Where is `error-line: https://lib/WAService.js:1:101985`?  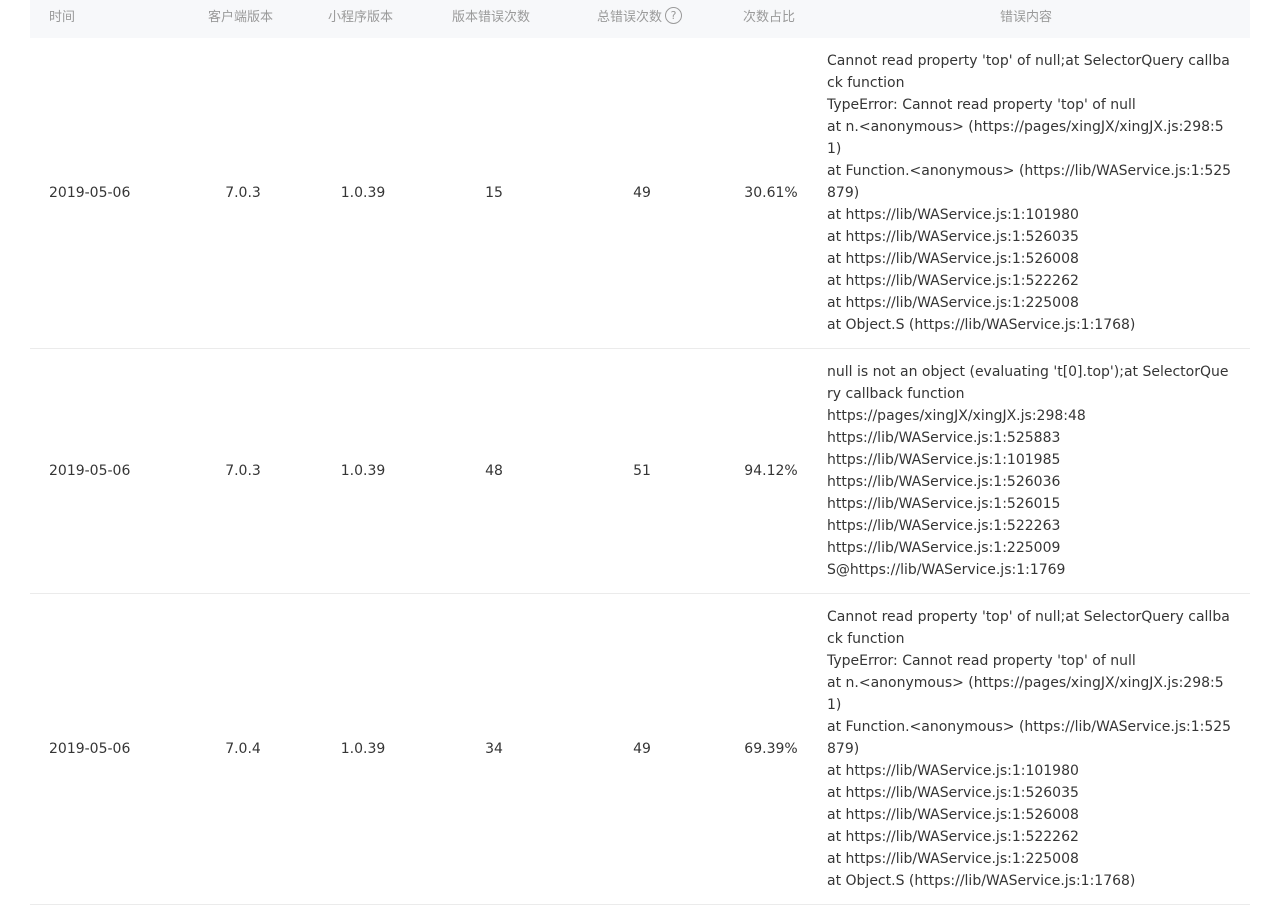
error-line: https://lib/WAService.js:1:101985 is located at coordinates (944, 460).